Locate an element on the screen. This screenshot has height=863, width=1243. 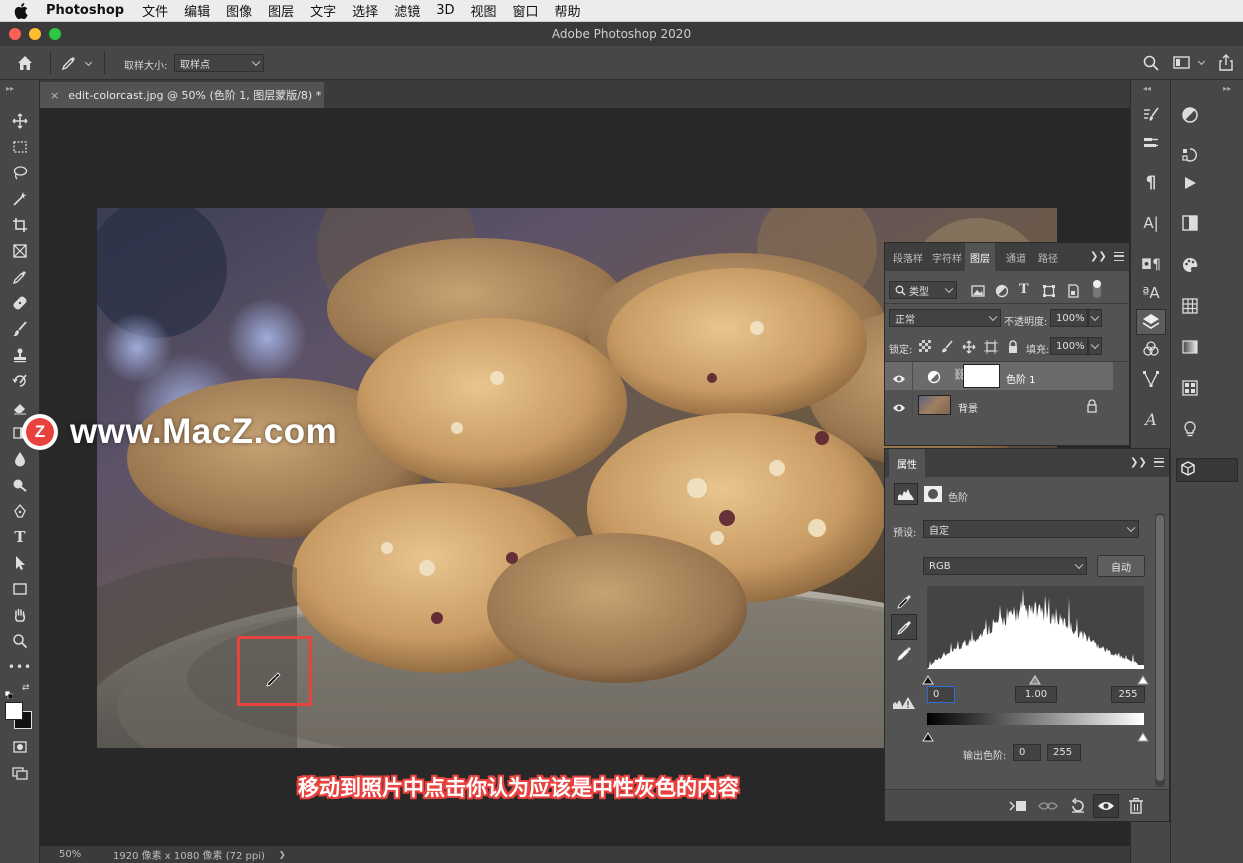
menu-window: 窗口 is located at coordinates (526, 10).